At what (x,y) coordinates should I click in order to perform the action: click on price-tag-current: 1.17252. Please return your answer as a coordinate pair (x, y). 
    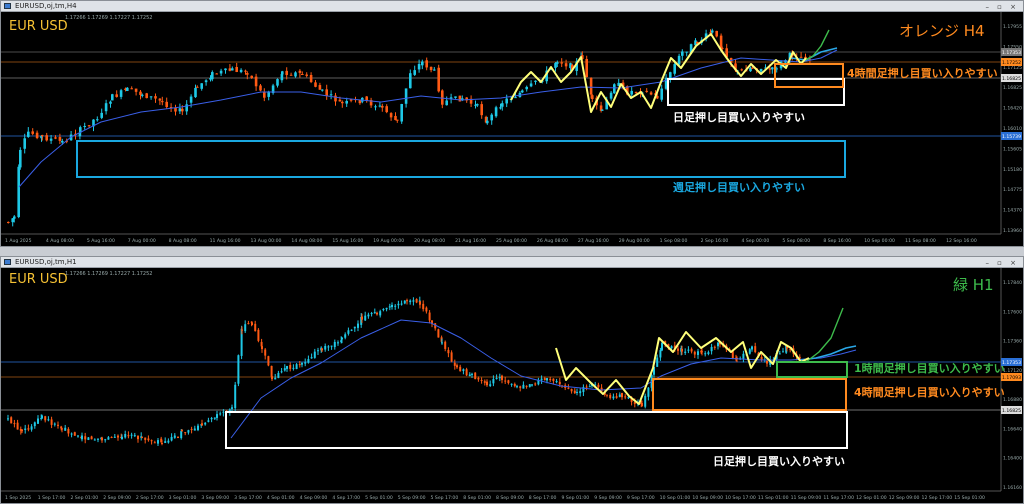
    Looking at the image, I should click on (1011, 63).